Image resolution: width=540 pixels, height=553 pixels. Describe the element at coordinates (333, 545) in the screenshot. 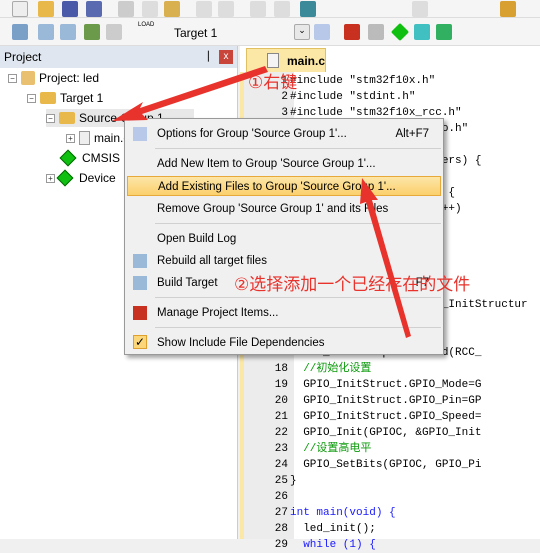

I see `code-text: while (1) {` at that location.